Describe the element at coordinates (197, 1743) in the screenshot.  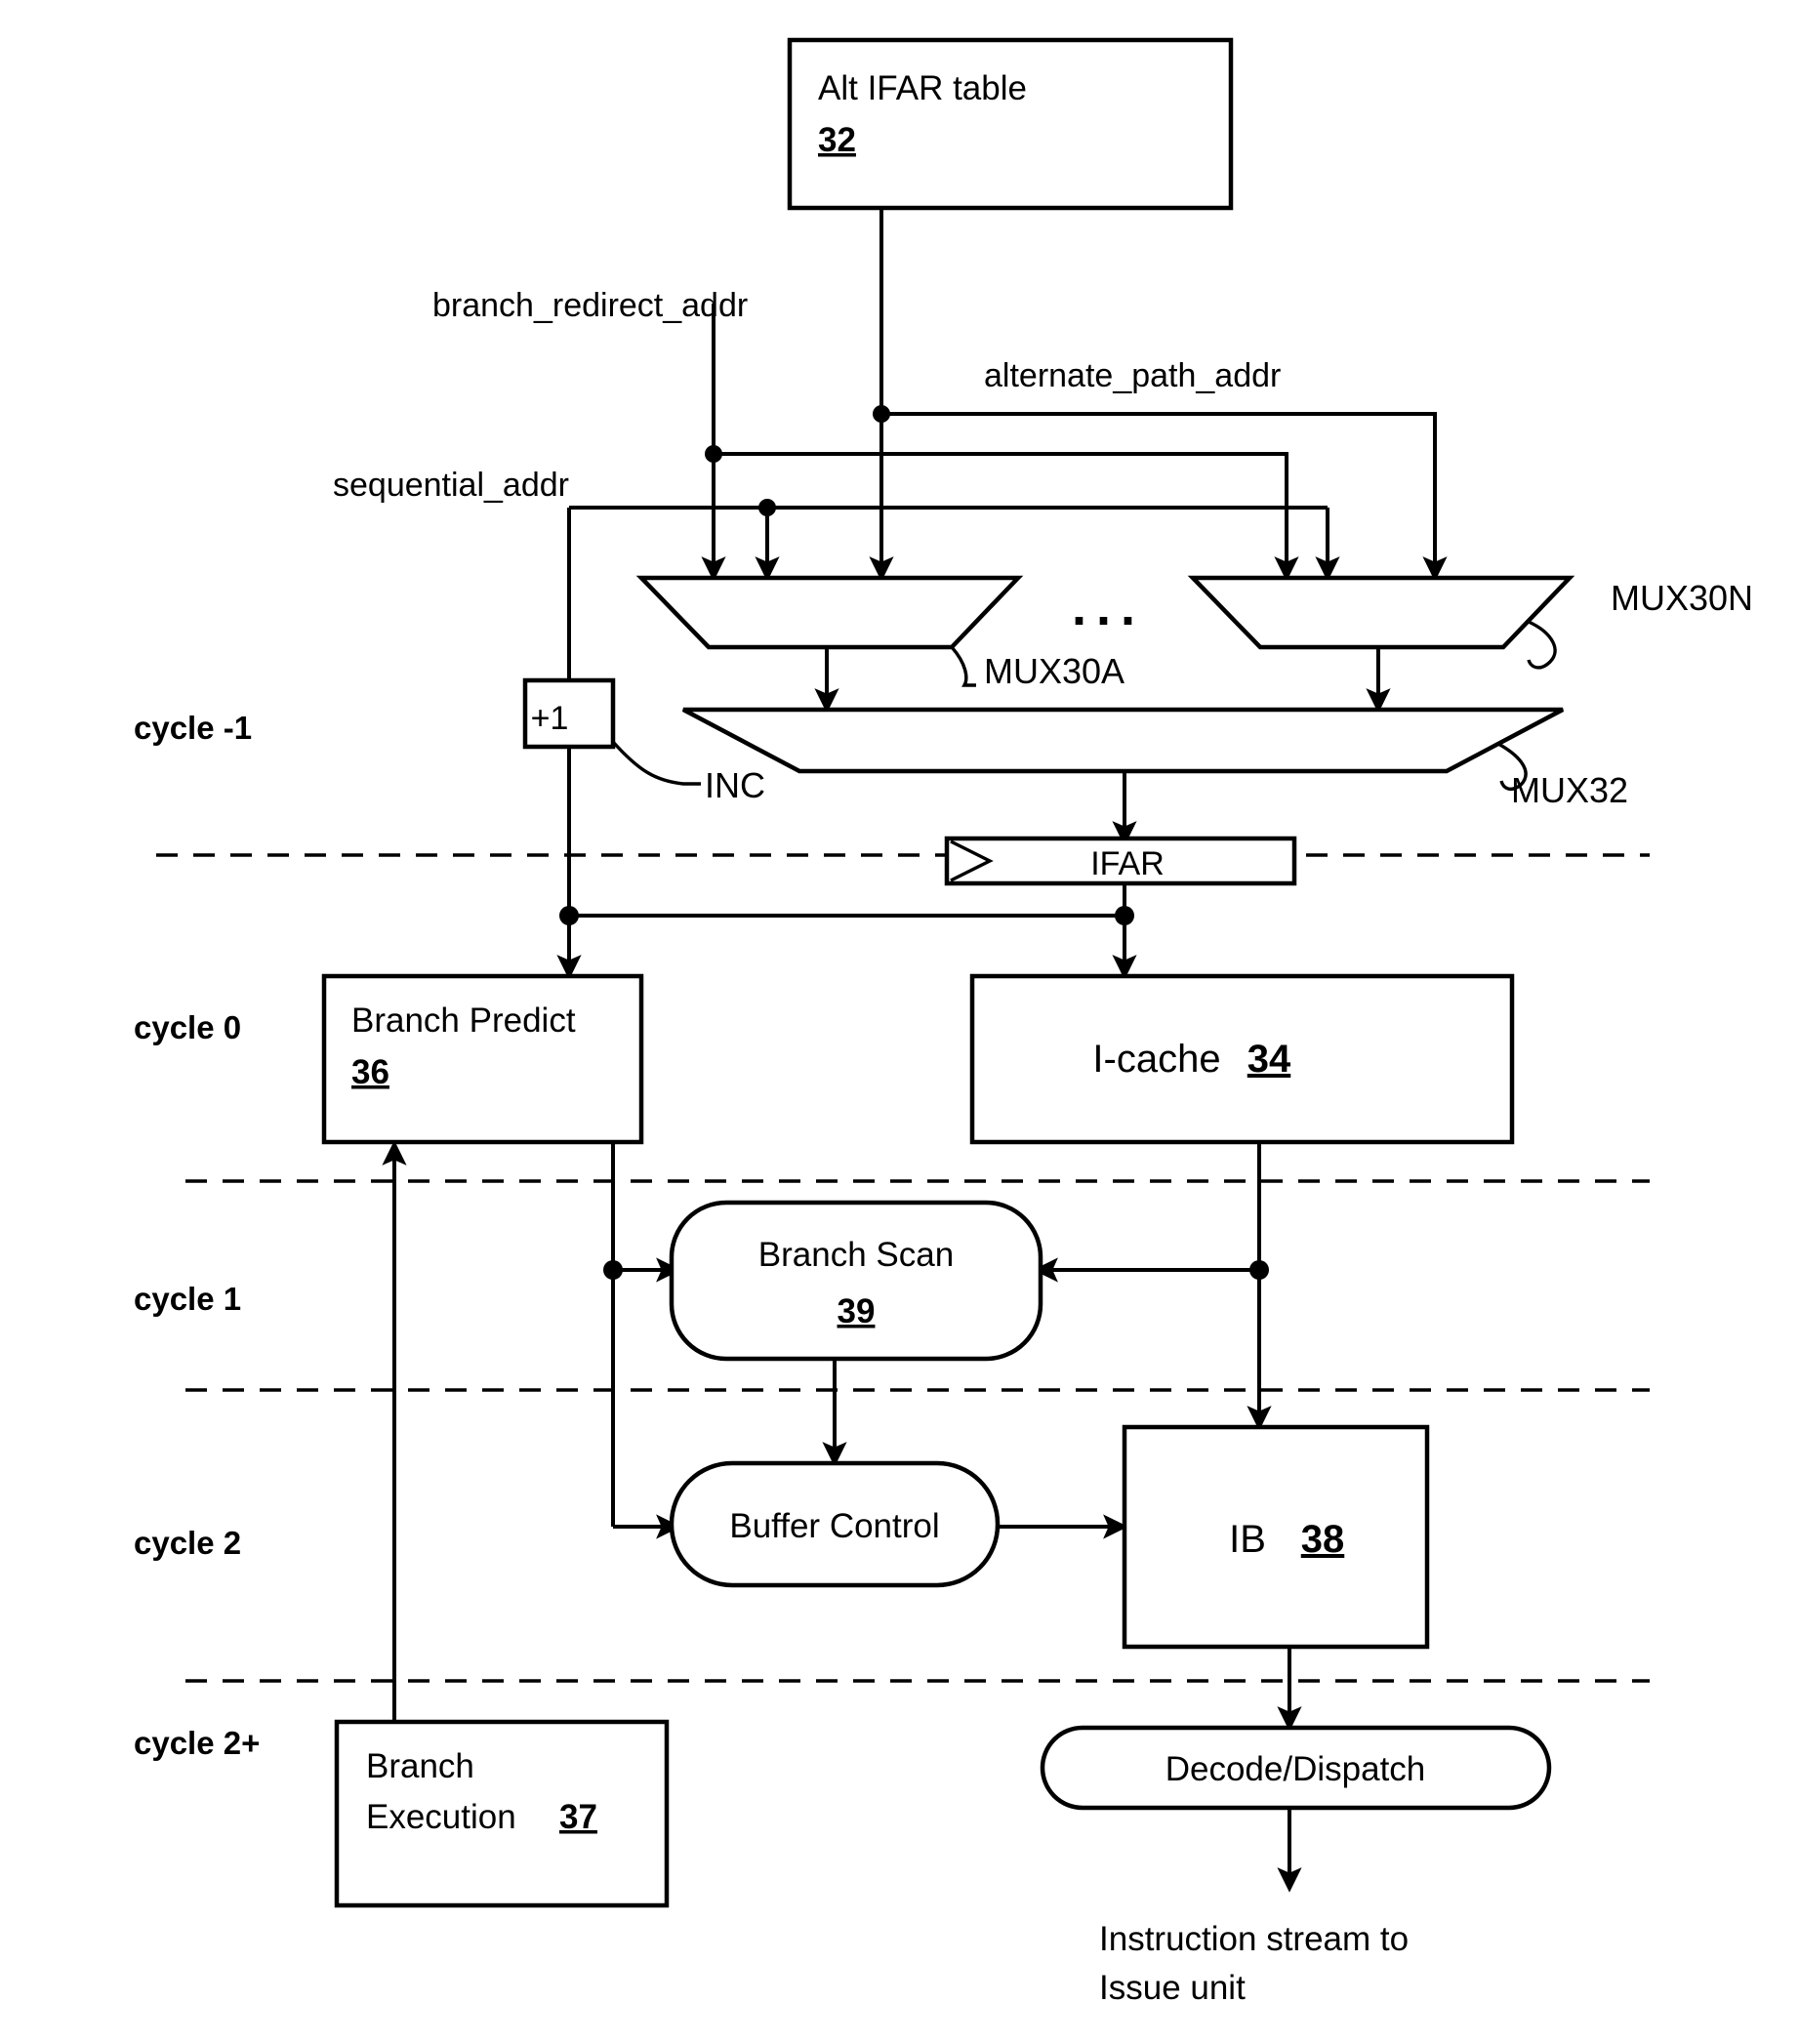
I see `cycle-label-2plus: cycle 2+` at that location.